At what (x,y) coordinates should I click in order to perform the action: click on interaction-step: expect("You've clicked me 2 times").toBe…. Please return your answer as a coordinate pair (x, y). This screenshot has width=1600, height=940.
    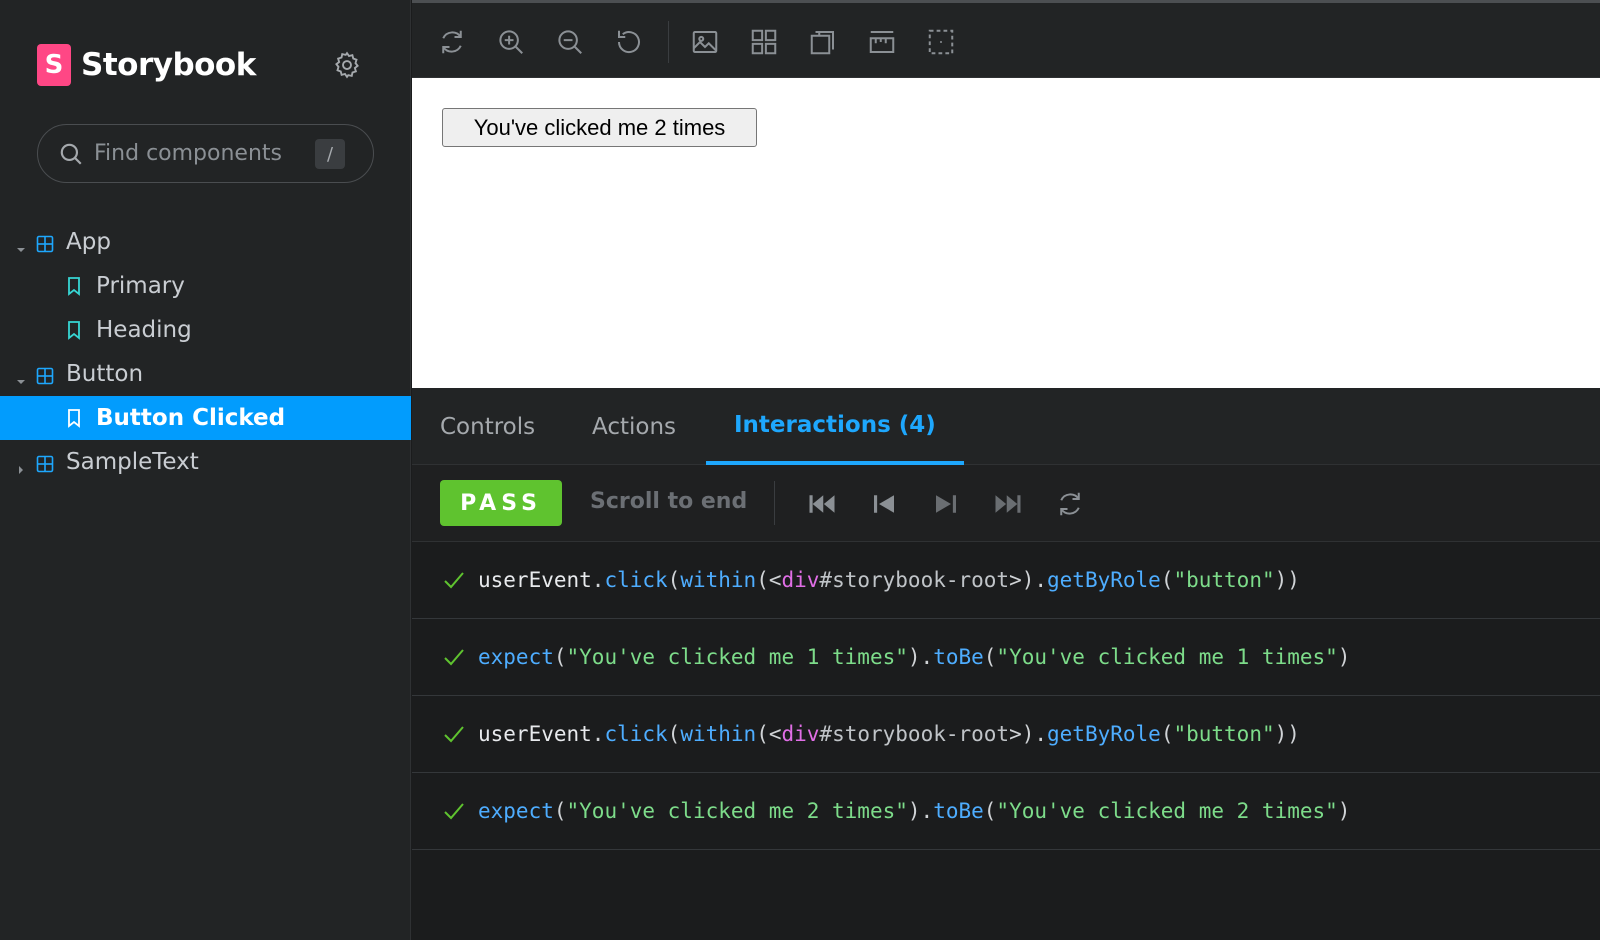
    Looking at the image, I should click on (1006, 811).